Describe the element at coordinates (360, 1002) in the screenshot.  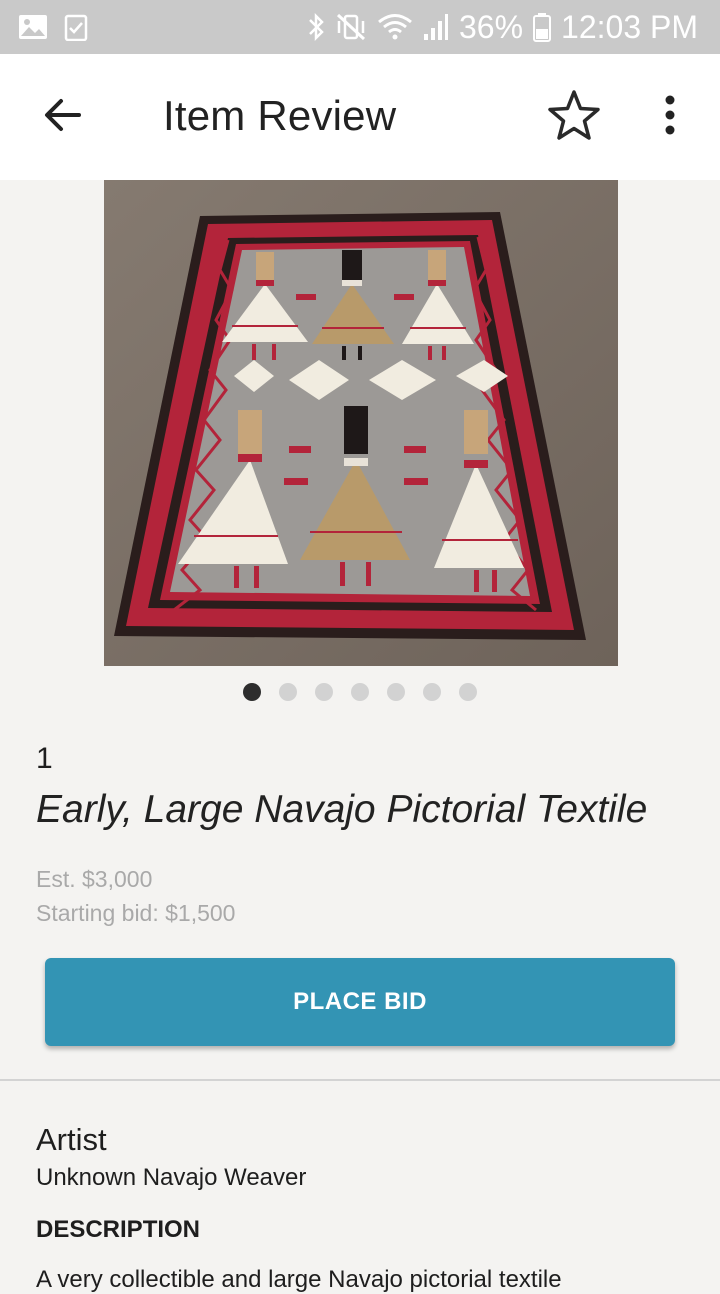
I see `place-bid-button: PLACE BID` at that location.